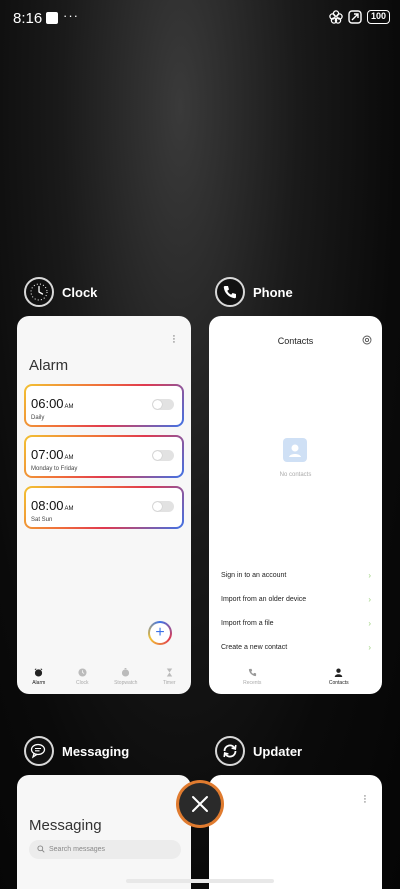 Image resolution: width=400 pixels, height=889 pixels. Describe the element at coordinates (28, 18) in the screenshot. I see `status-time: 8:16` at that location.